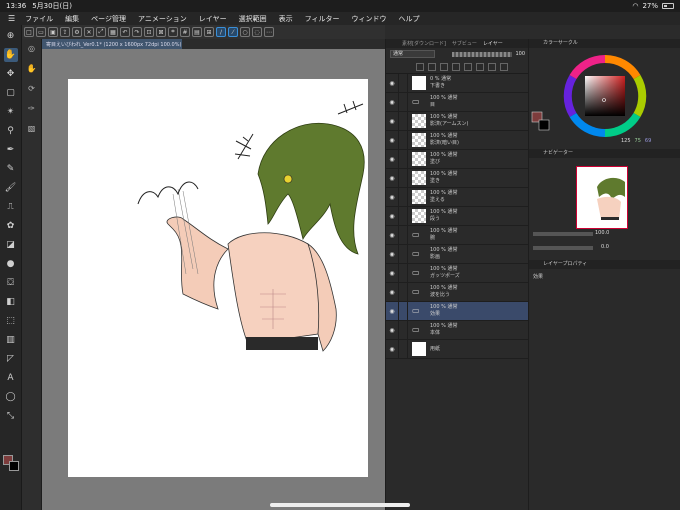  Describe the element at coordinates (492, 66) in the screenshot. I see `ruler-layer-icon` at that location.